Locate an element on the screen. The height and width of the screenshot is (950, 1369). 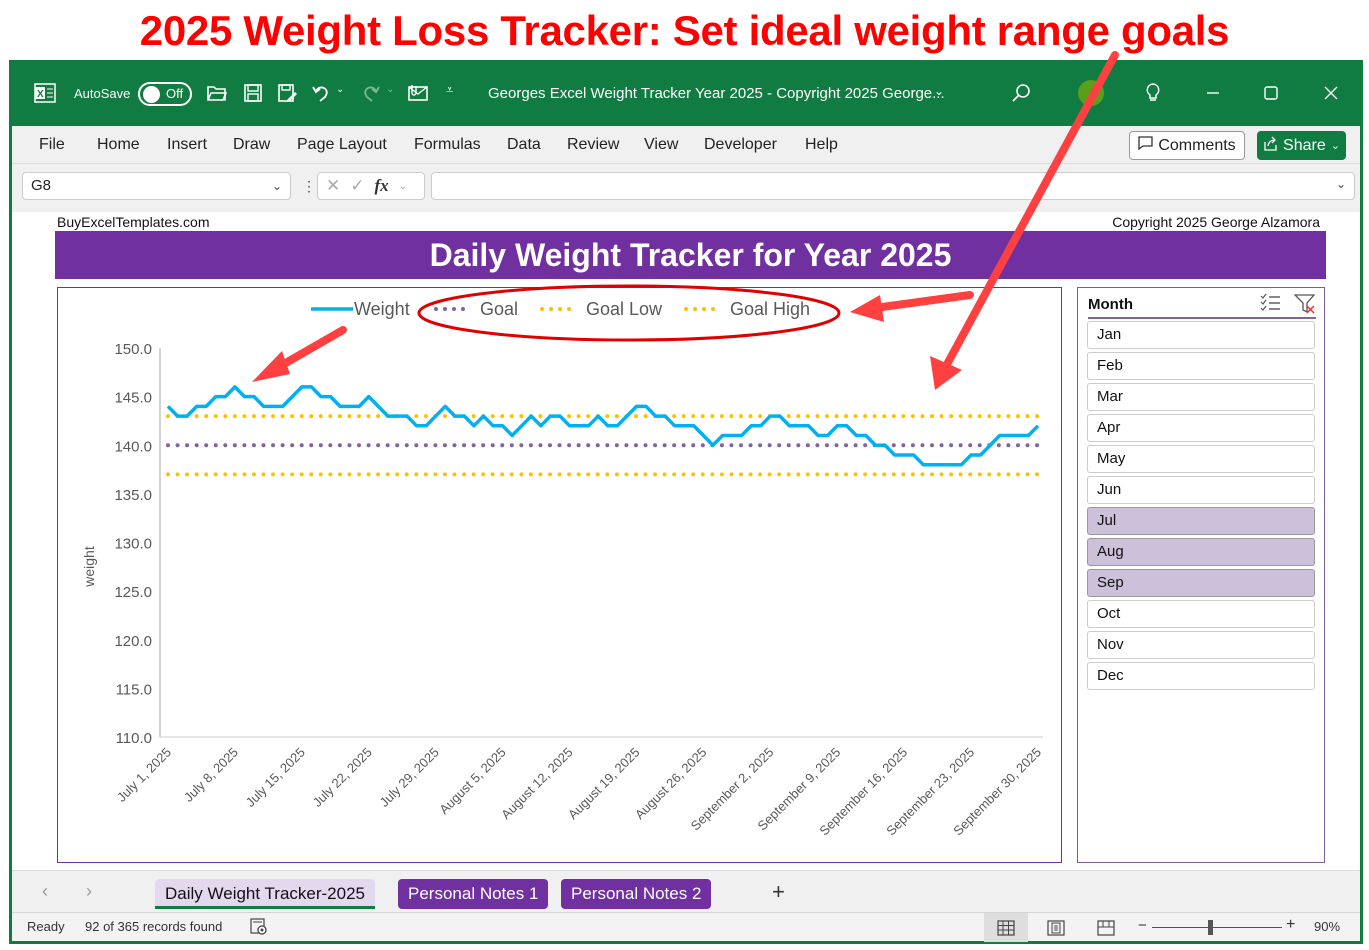
y-tick-label: 145.0 is located at coordinates (133, 398).